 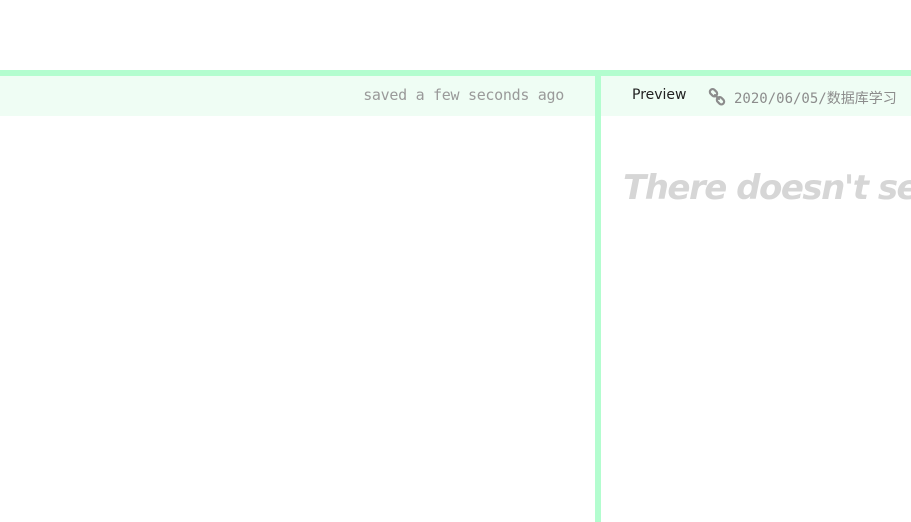 What do you see at coordinates (815, 98) in the screenshot?
I see `permalink: 2020/06/05/数据库学习` at bounding box center [815, 98].